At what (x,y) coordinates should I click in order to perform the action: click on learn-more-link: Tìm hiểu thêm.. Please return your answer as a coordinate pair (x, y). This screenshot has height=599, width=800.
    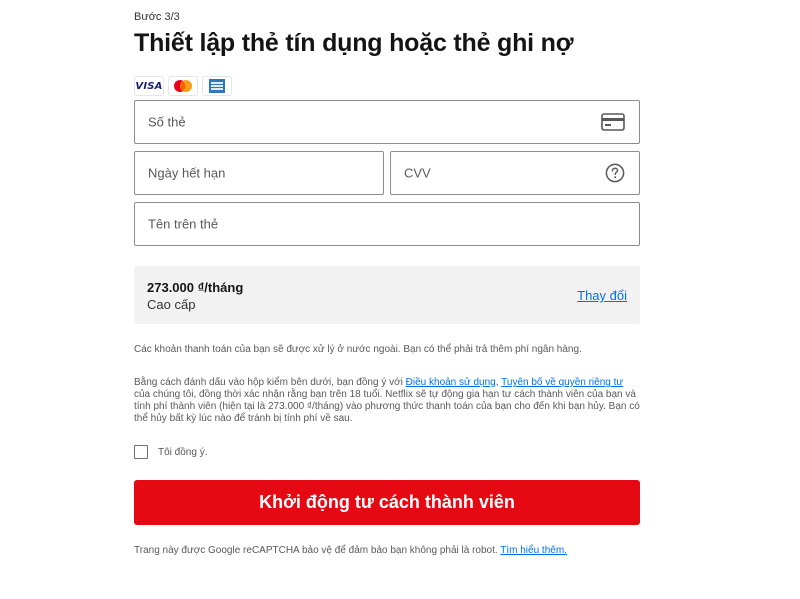
    Looking at the image, I should click on (533, 550).